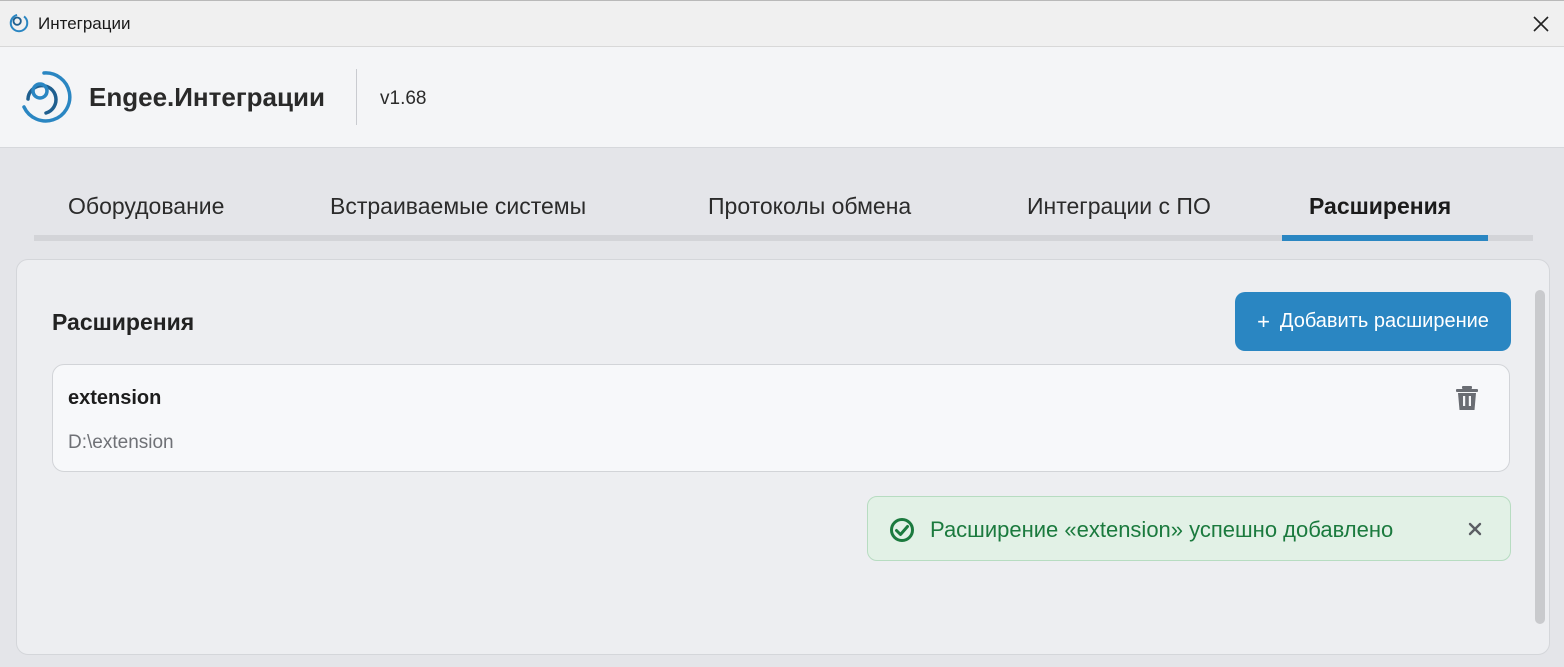  I want to click on success-toast: Расширение «extension» успешно добавлено, so click(1189, 528).